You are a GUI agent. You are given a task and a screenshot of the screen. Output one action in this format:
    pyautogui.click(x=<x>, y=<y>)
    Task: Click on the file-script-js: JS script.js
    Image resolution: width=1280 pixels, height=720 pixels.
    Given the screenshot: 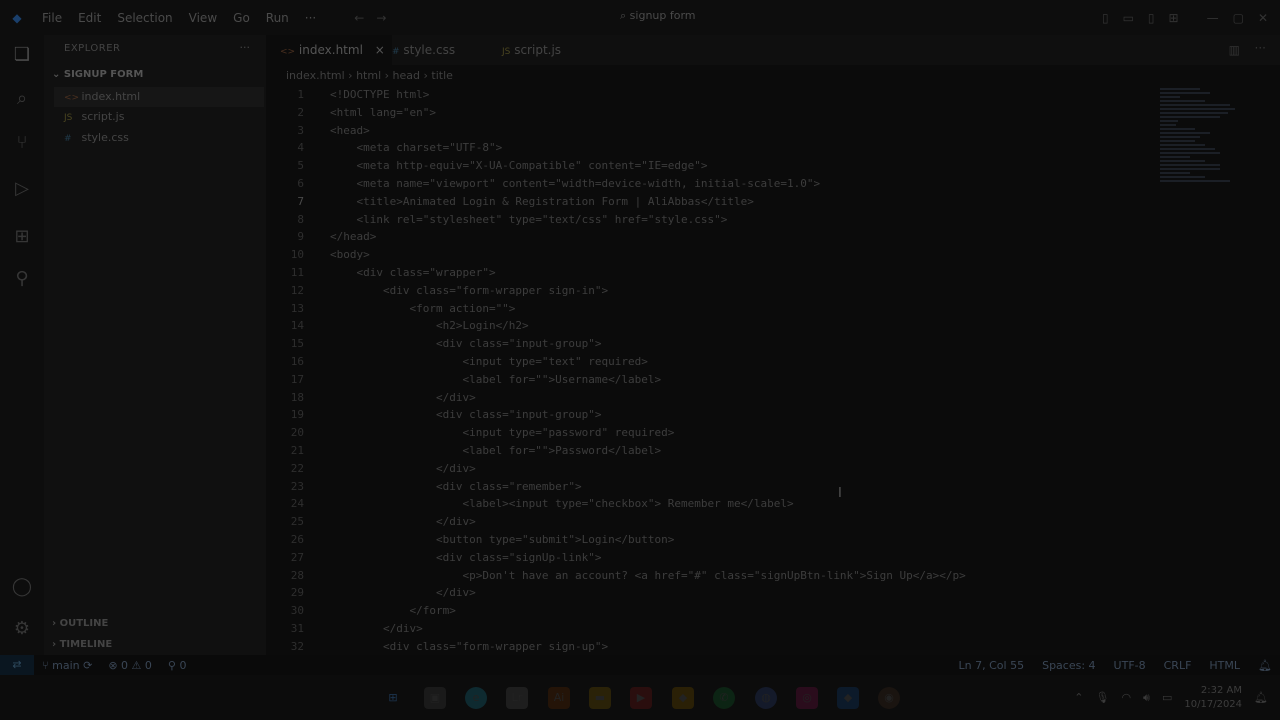 What is the action you would take?
    pyautogui.click(x=159, y=117)
    